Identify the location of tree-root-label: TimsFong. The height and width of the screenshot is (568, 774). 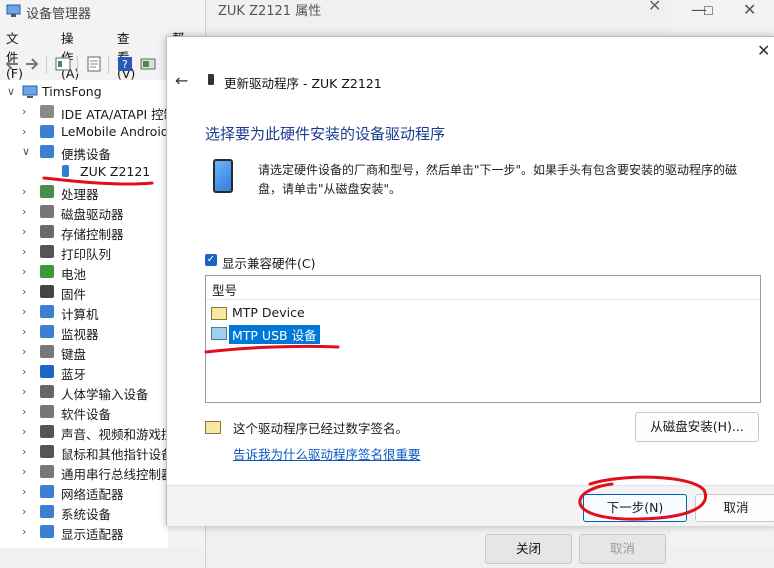
(72, 91).